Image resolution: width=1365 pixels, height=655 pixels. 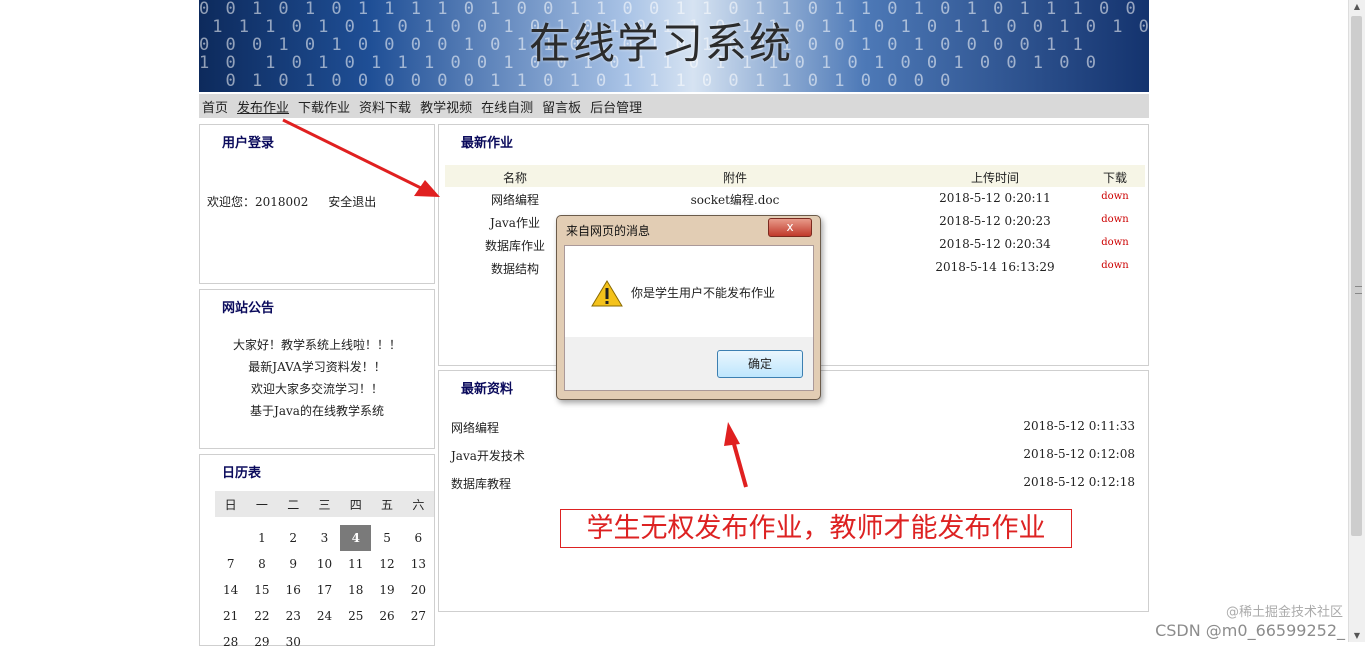 I want to click on scroll-up-icon: ▲, so click(x=1357, y=6).